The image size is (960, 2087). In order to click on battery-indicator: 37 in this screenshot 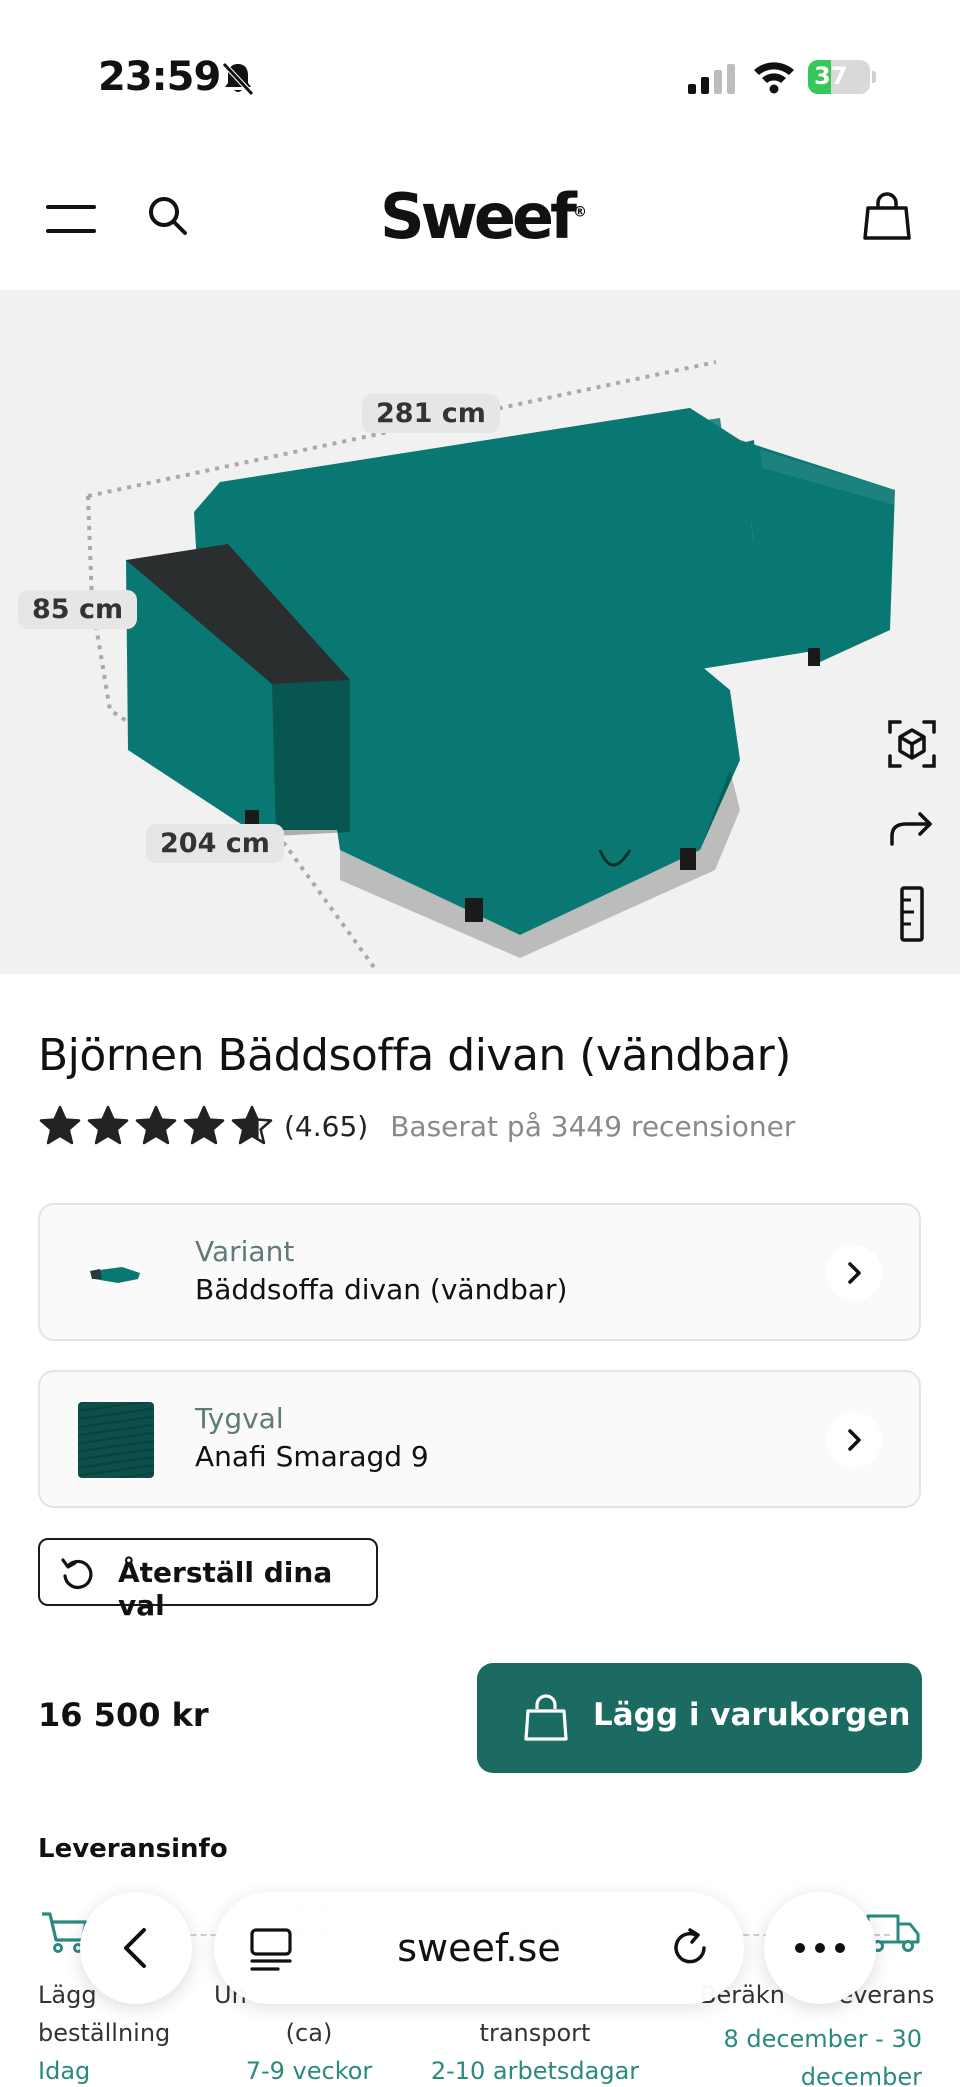, I will do `click(842, 77)`.